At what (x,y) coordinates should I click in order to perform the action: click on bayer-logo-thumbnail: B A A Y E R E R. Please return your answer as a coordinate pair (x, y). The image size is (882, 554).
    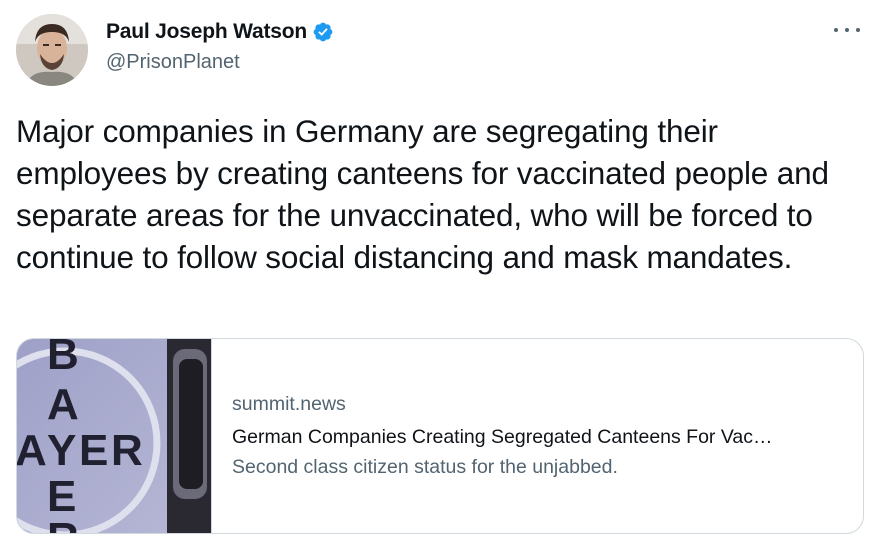
    Looking at the image, I should click on (114, 436).